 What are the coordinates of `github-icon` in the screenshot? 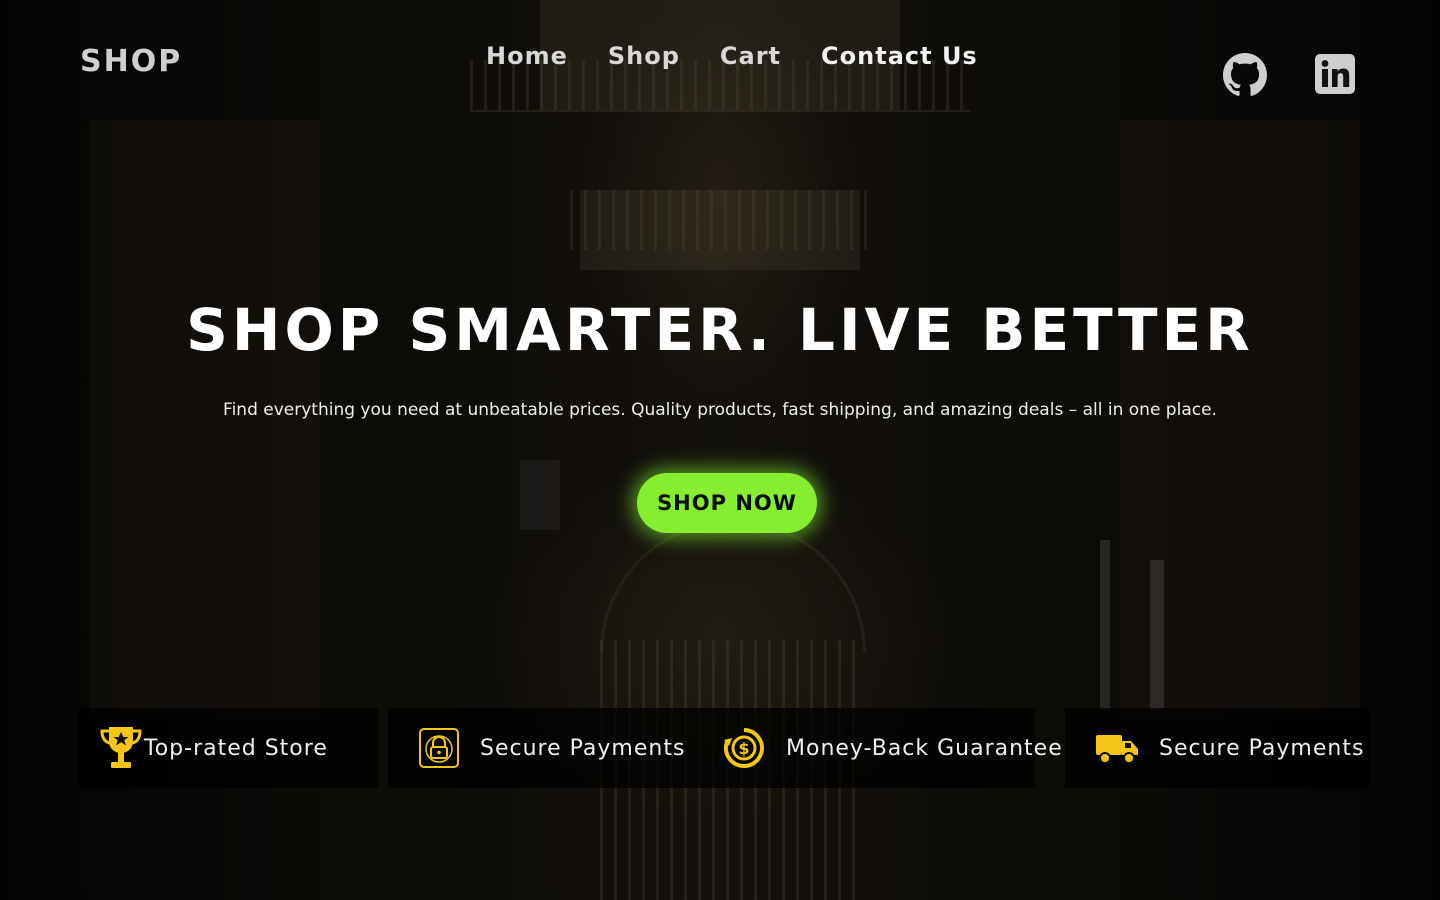 It's located at (1245, 74).